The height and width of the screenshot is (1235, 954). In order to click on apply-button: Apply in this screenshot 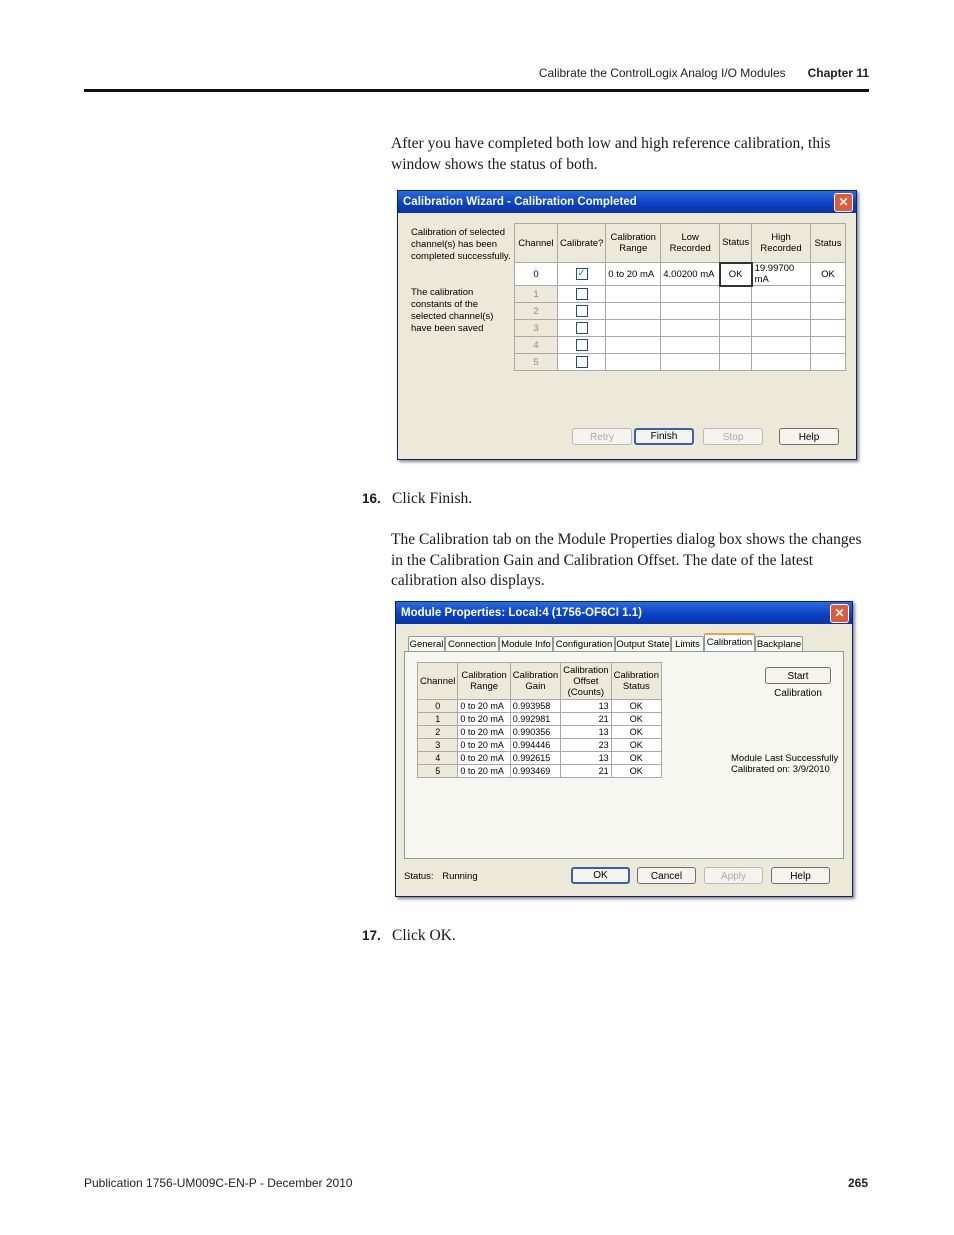, I will do `click(733, 875)`.